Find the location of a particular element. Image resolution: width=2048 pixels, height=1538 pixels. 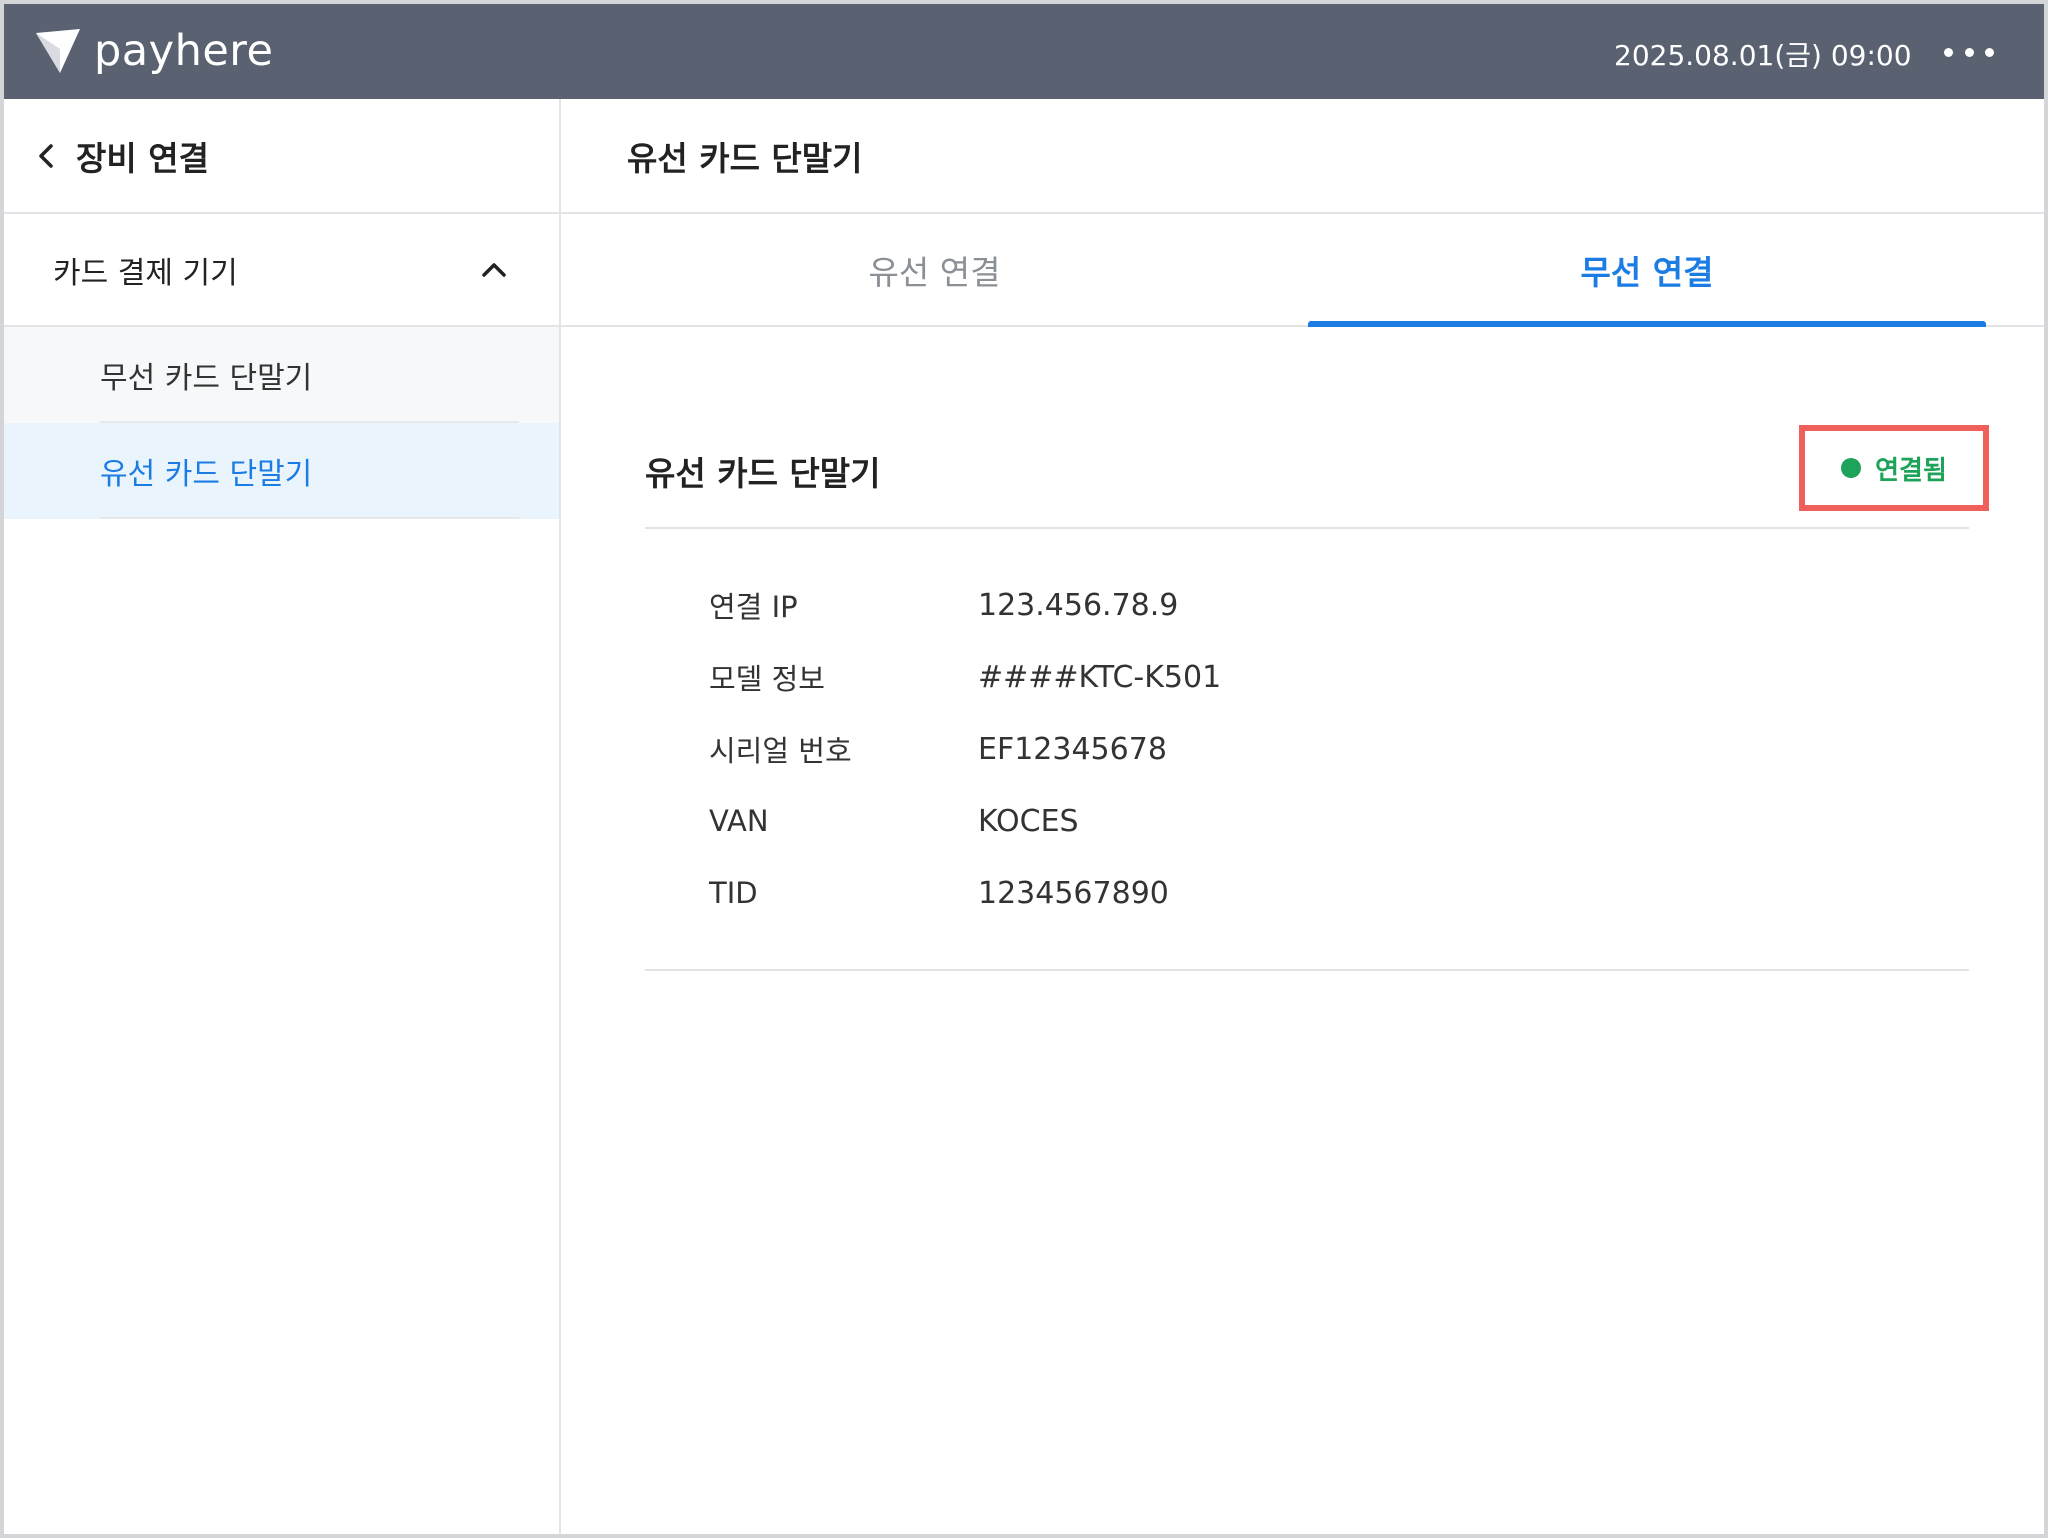

sidebar-header: 장비 연결 is located at coordinates (281, 156).